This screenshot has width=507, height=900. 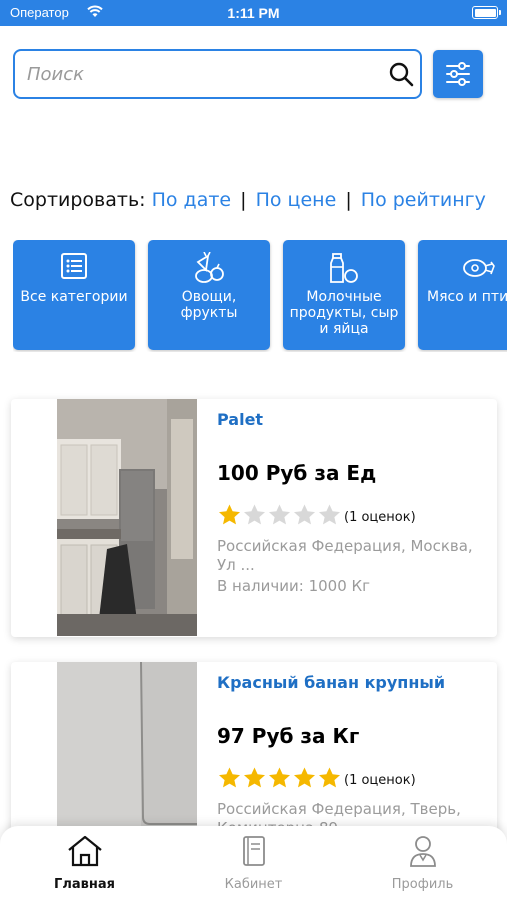 I want to click on category-all: Все категории, so click(x=74, y=295).